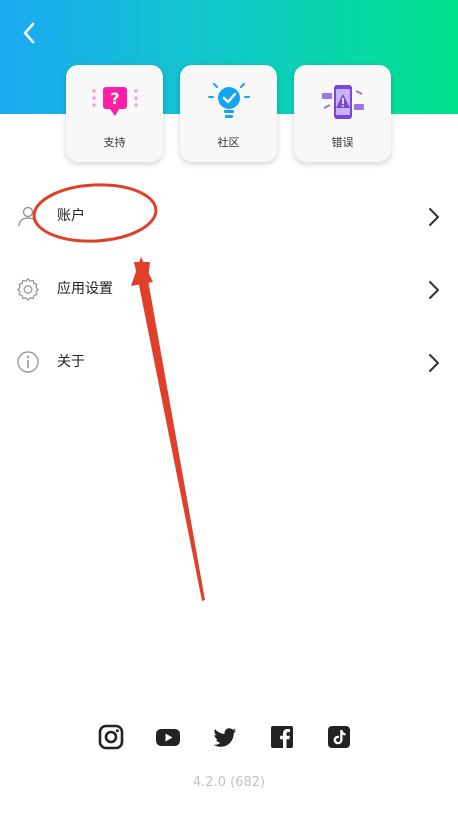 This screenshot has height=814, width=458. I want to click on menu-label-account: 账户, so click(71, 216).